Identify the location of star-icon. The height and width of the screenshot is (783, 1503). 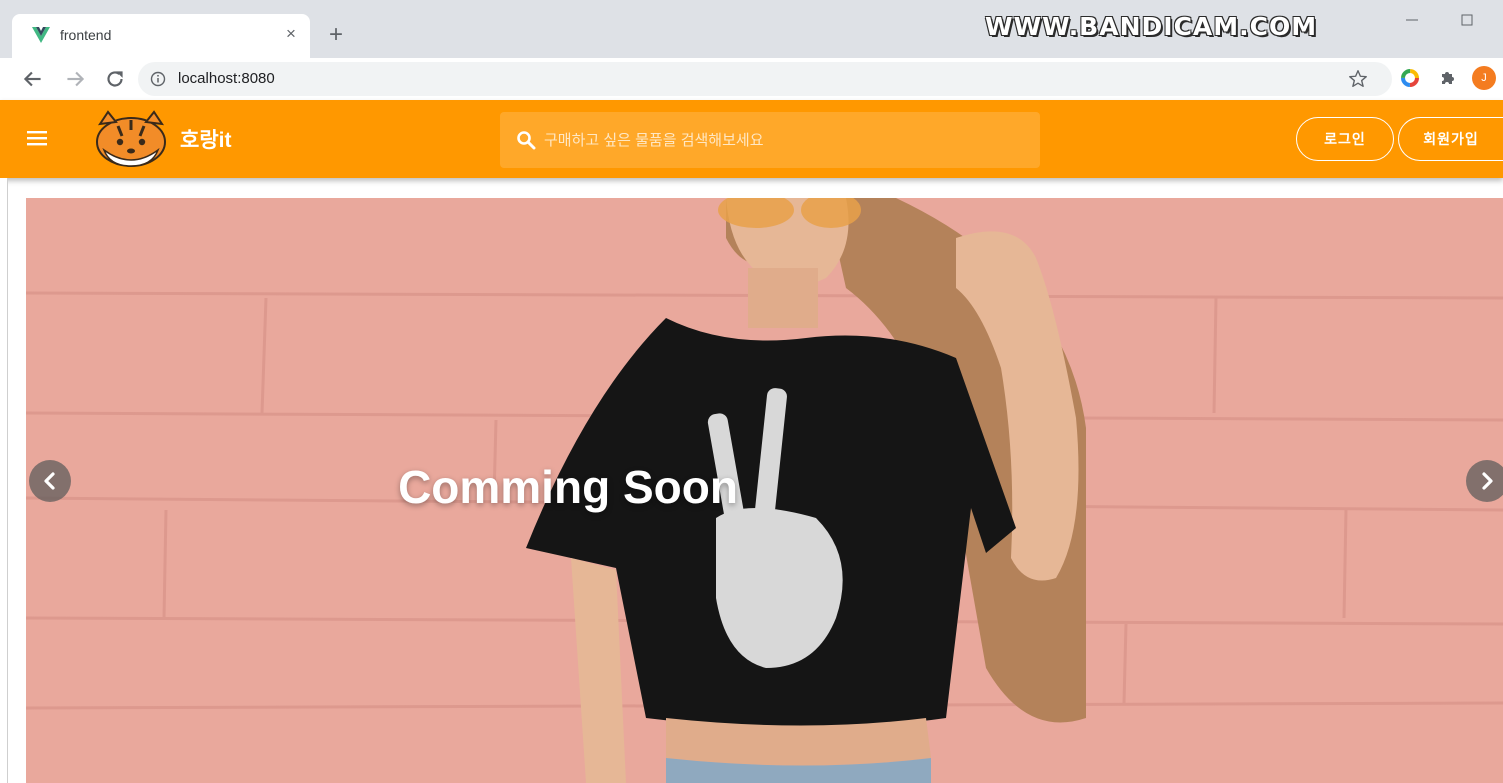
(1358, 79).